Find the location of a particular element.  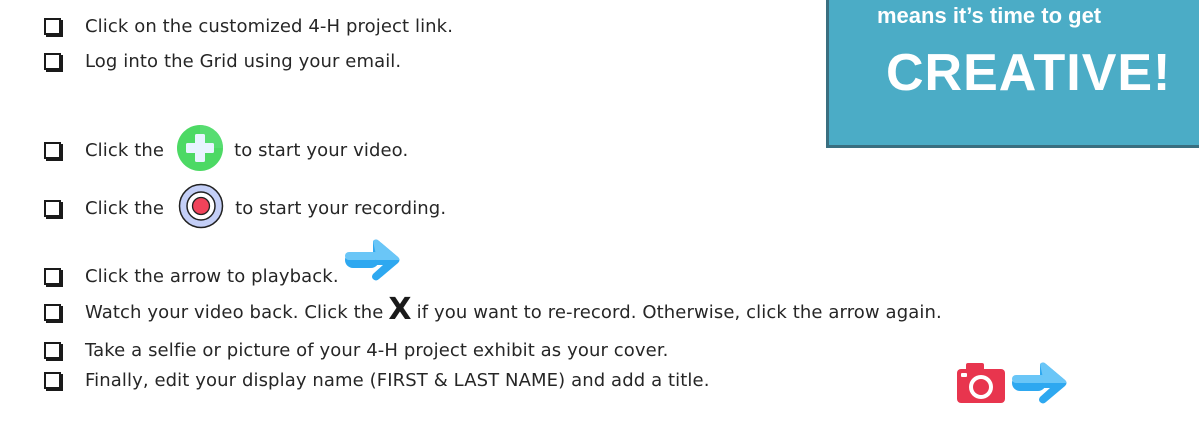

checklist-text-start: Watch your video back. Click the is located at coordinates (234, 312).